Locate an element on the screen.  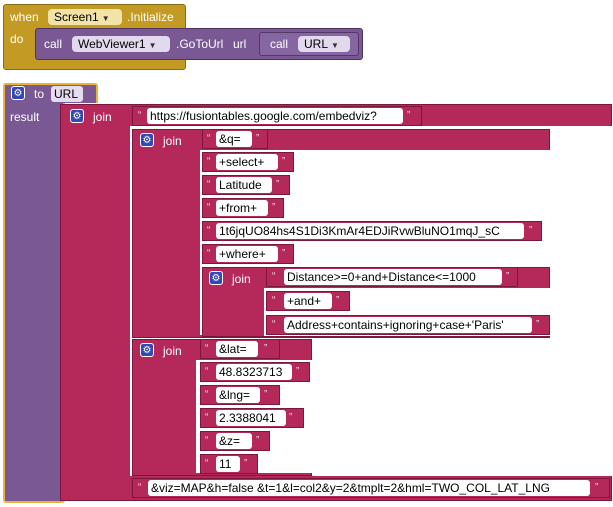
method-name: .GoToUrl is located at coordinates (200, 44).